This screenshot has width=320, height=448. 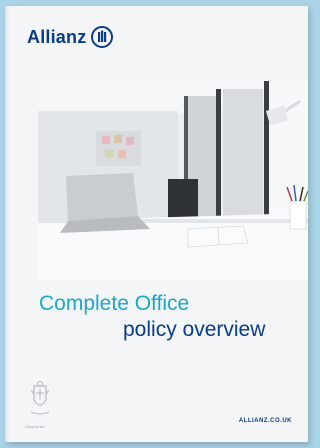 I want to click on crest-emblem-icon, so click(x=40, y=401).